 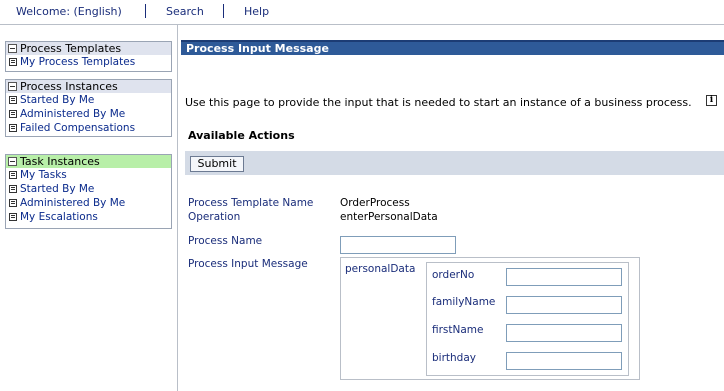 I want to click on sidebar-item-my-escalations: My Escalations, so click(x=88, y=217).